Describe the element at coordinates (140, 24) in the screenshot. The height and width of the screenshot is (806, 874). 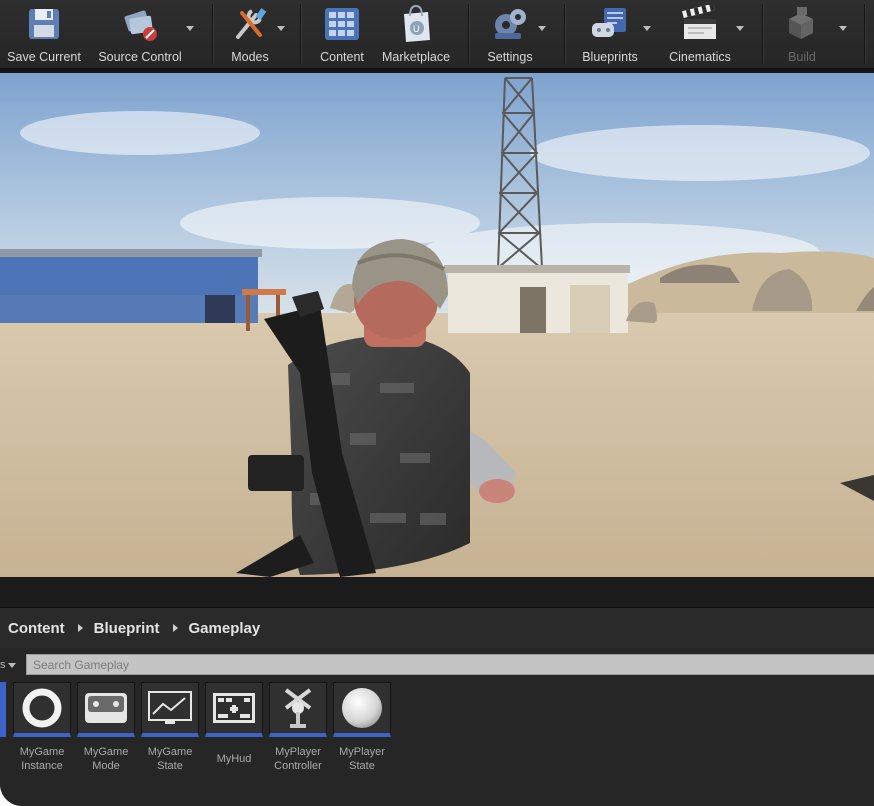
I see `source-control-icon` at that location.